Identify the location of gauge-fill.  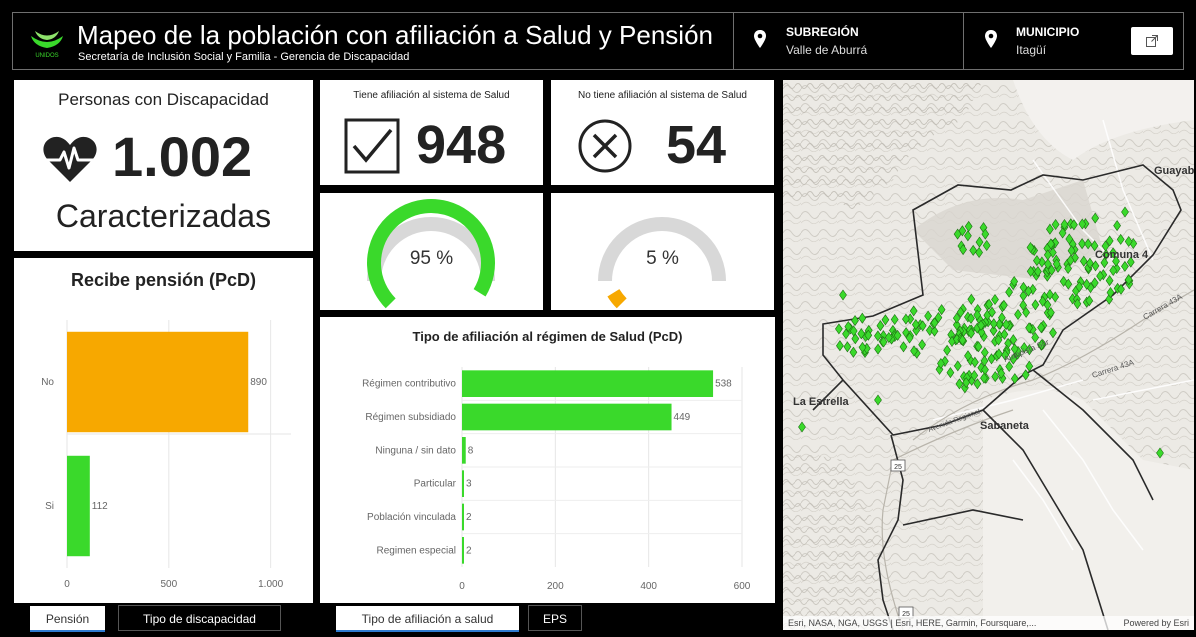
(617, 298).